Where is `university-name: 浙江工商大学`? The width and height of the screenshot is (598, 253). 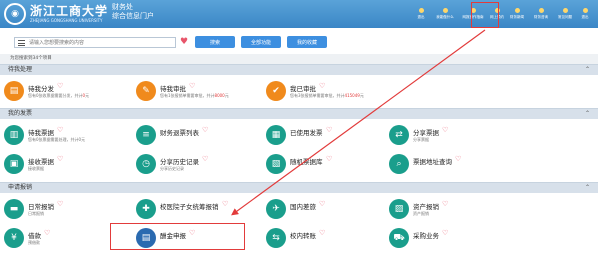 university-name: 浙江工商大学 is located at coordinates (69, 11).